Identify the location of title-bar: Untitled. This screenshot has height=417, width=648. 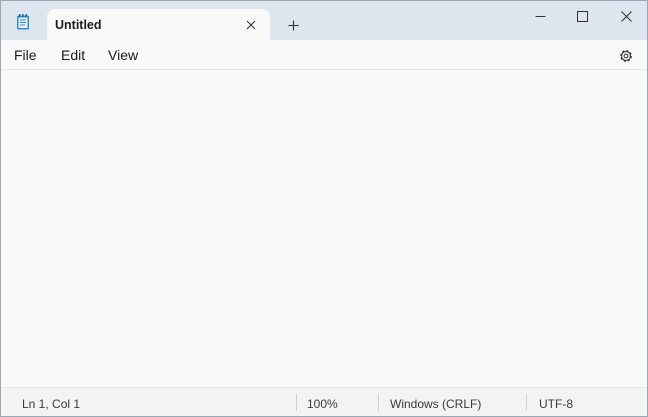
(324, 21).